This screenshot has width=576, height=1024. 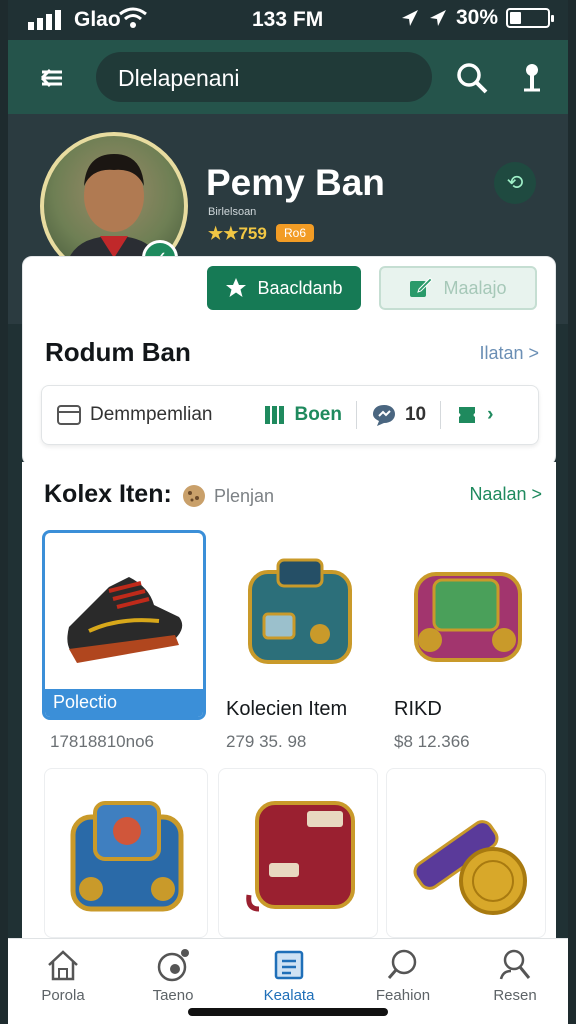 What do you see at coordinates (300, 287) in the screenshot?
I see `primary-action-label: Baacldanb` at bounding box center [300, 287].